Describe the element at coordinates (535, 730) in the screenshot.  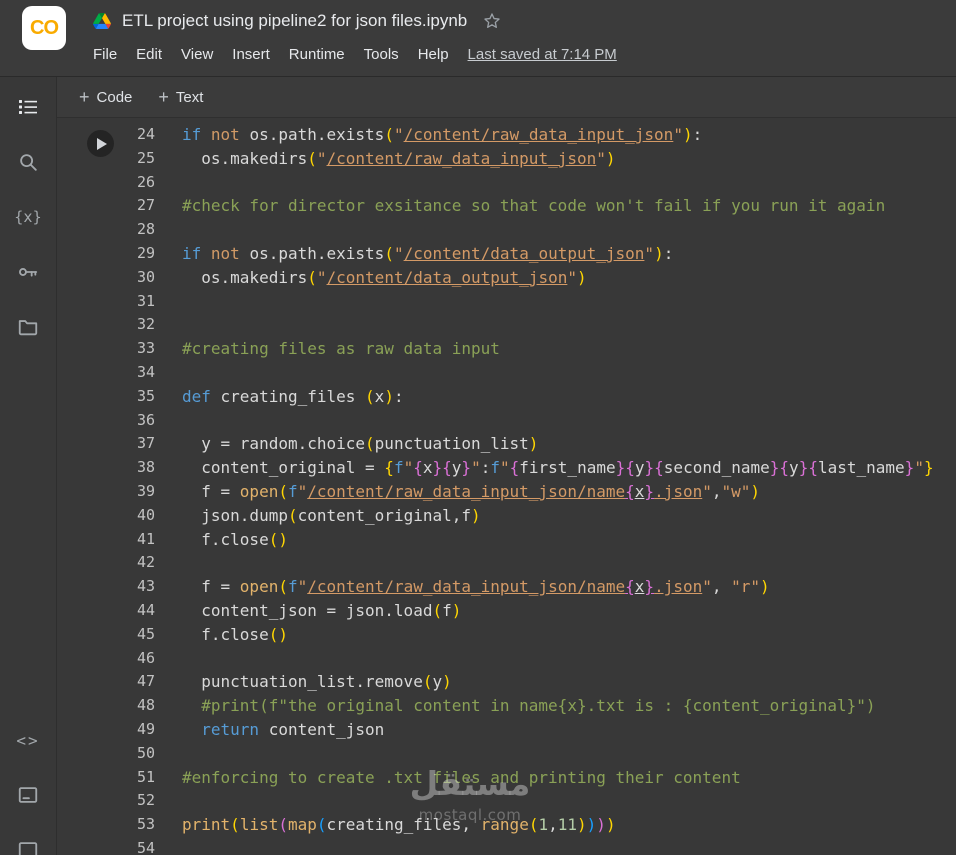
I see `code-line: 49 return content_json` at that location.